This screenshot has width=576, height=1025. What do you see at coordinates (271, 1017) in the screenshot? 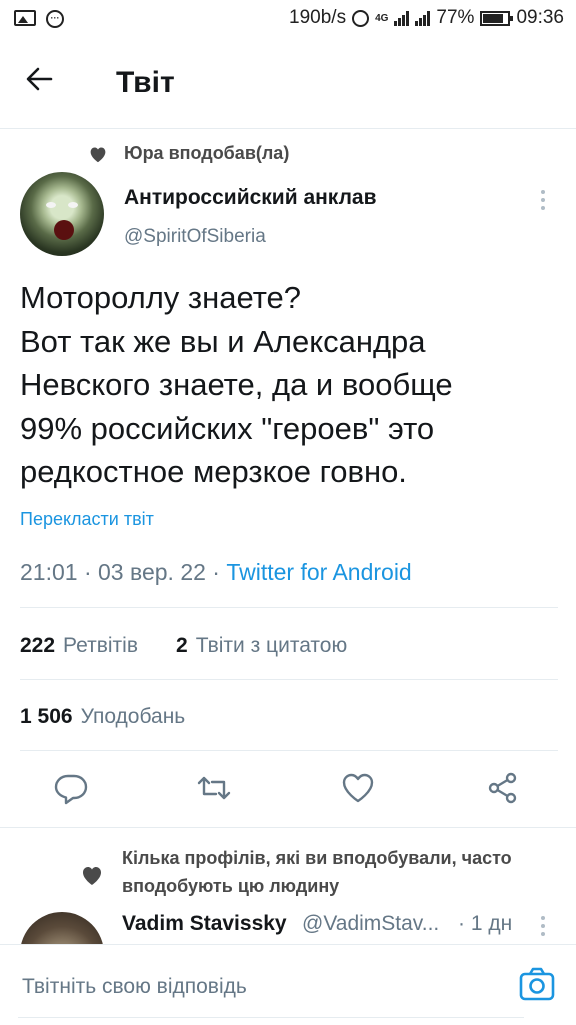
I see `reply-input-underline` at bounding box center [271, 1017].